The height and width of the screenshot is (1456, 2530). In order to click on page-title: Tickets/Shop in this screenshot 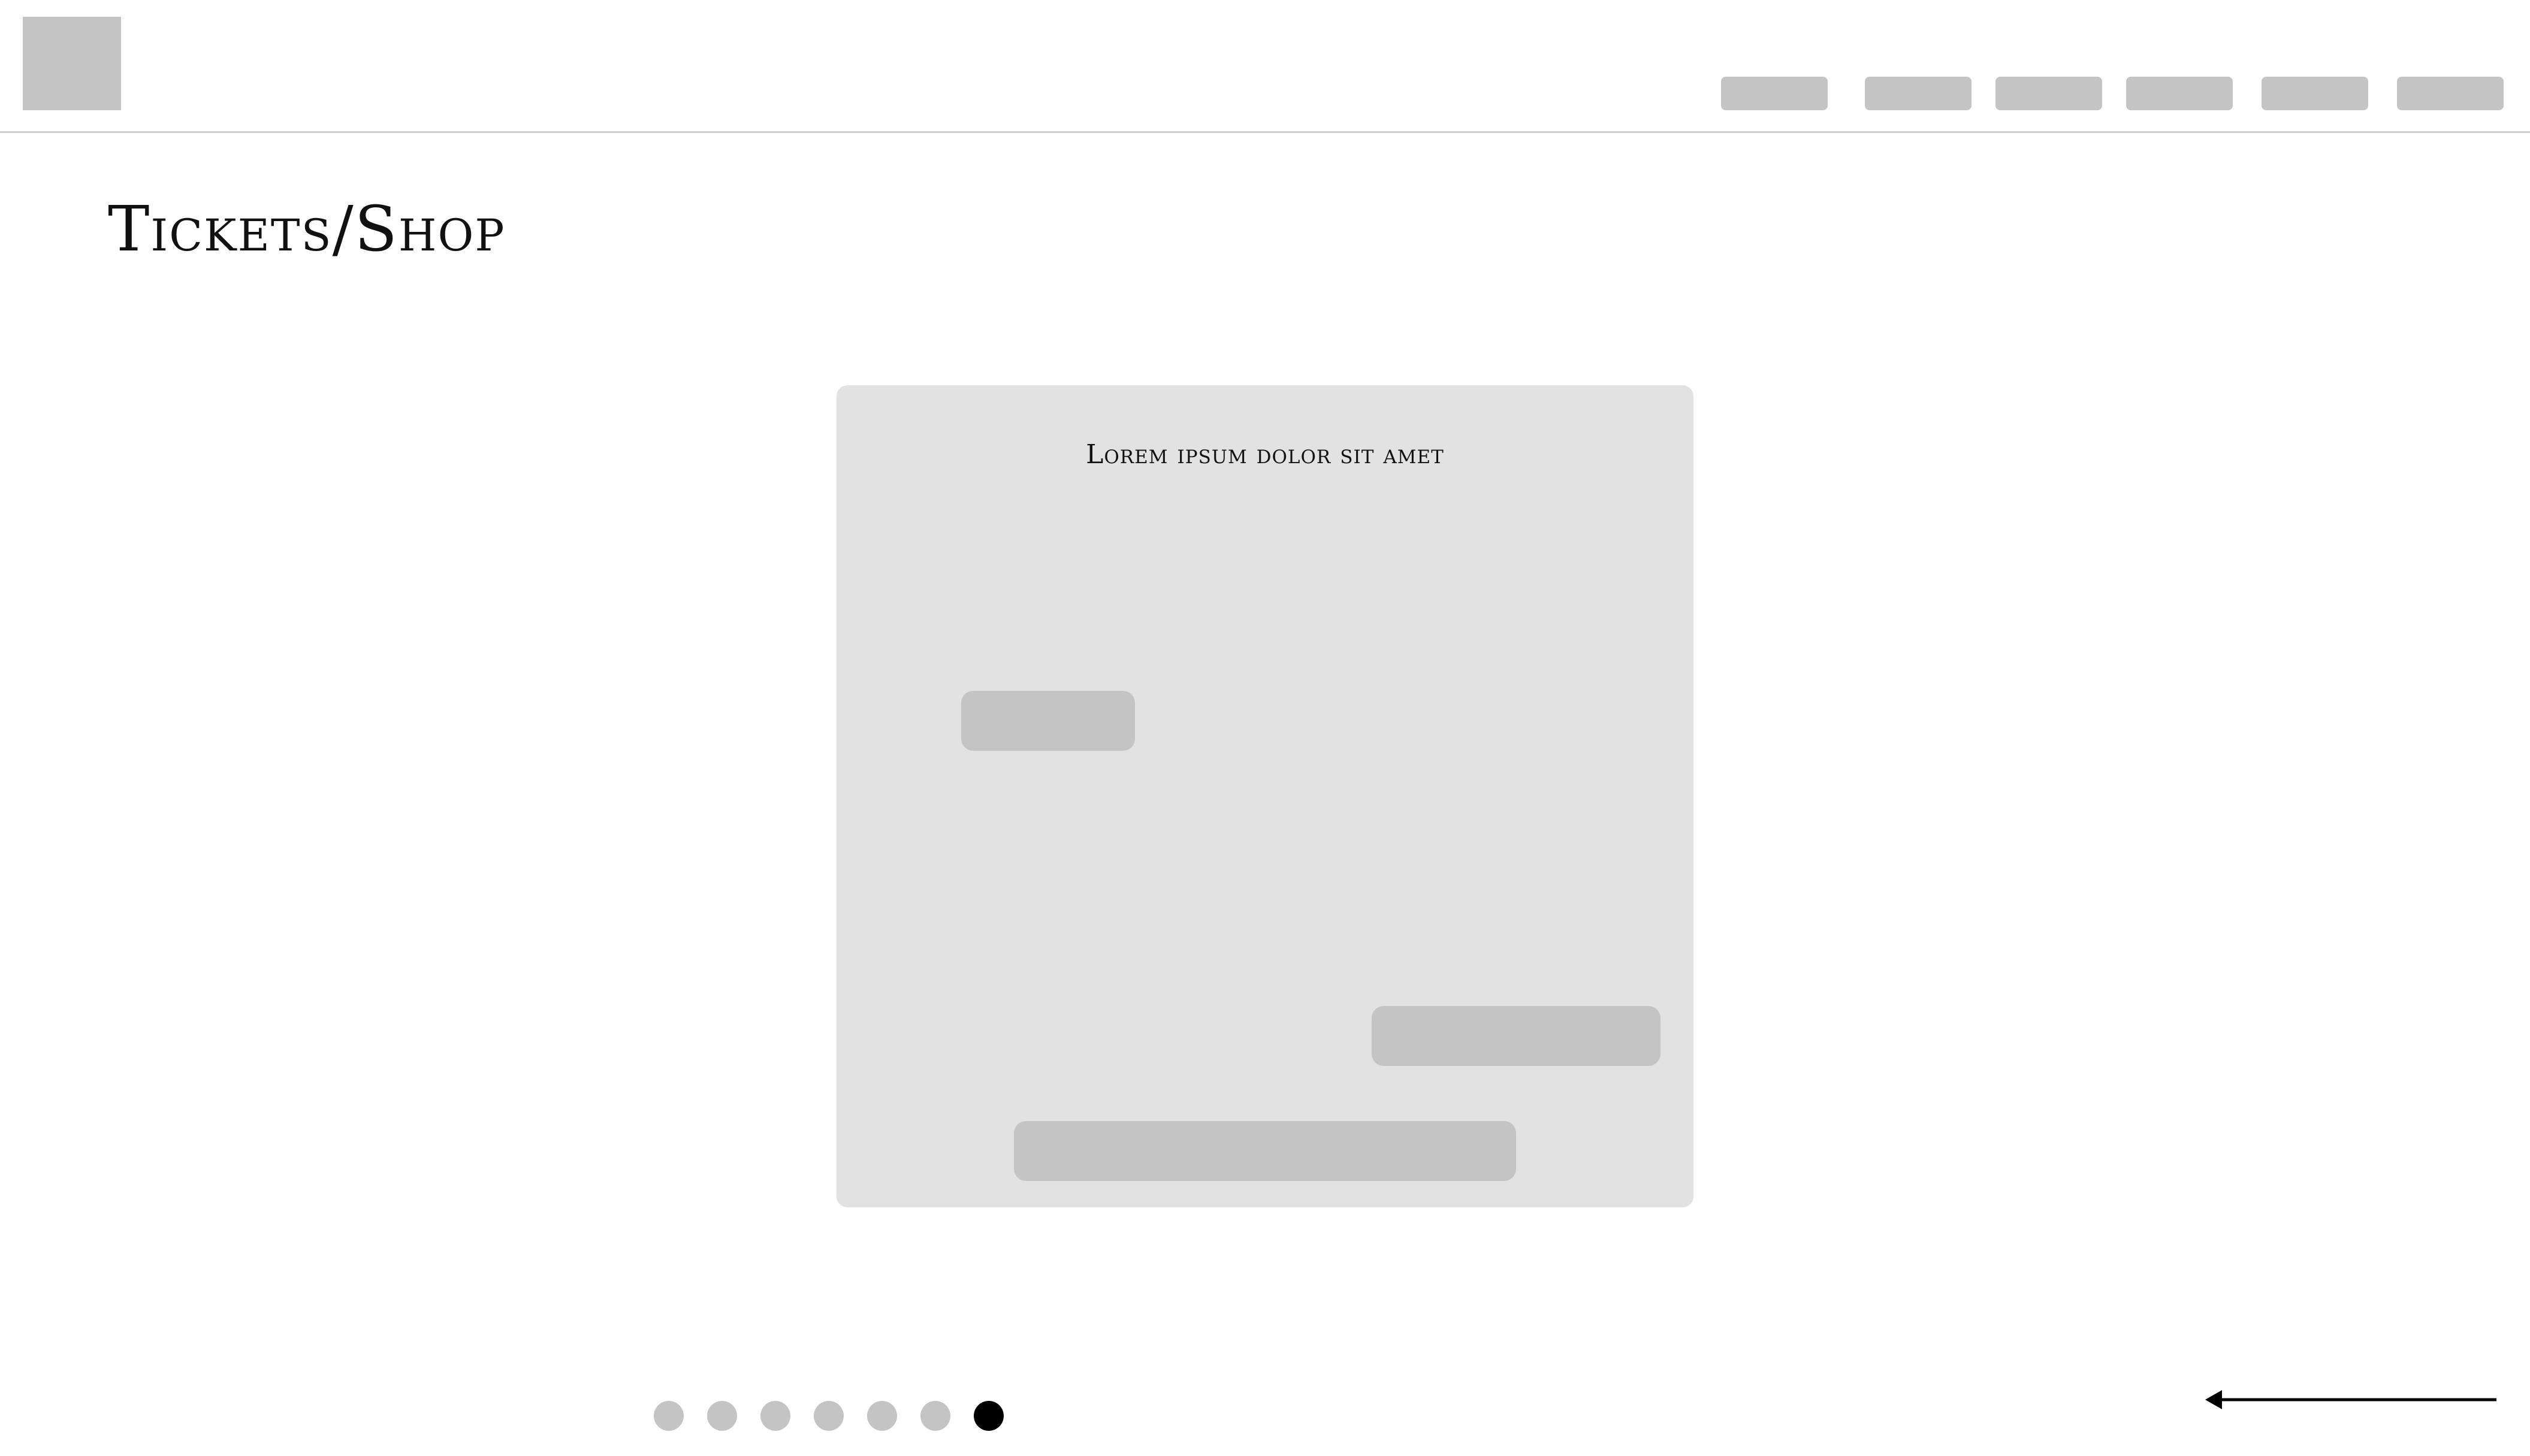, I will do `click(307, 229)`.